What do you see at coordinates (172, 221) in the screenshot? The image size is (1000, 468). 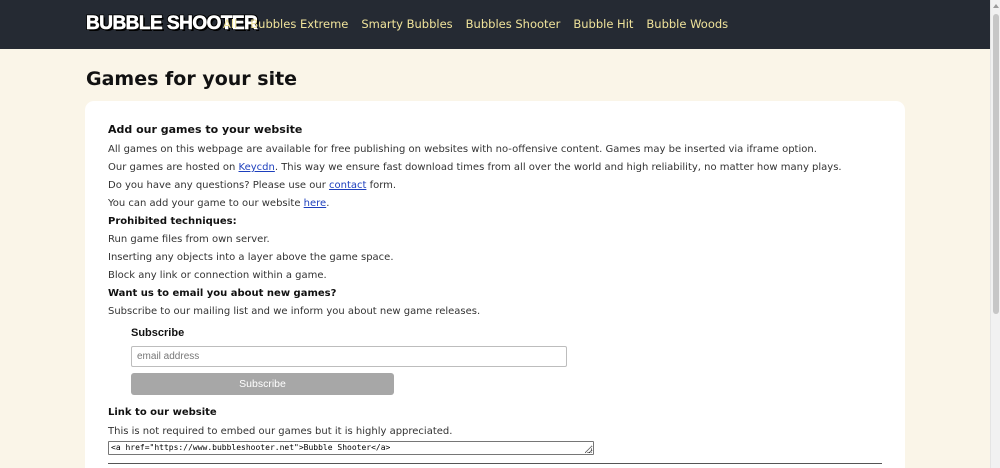 I see `prohibited-heading: Prohibited techniques:` at bounding box center [172, 221].